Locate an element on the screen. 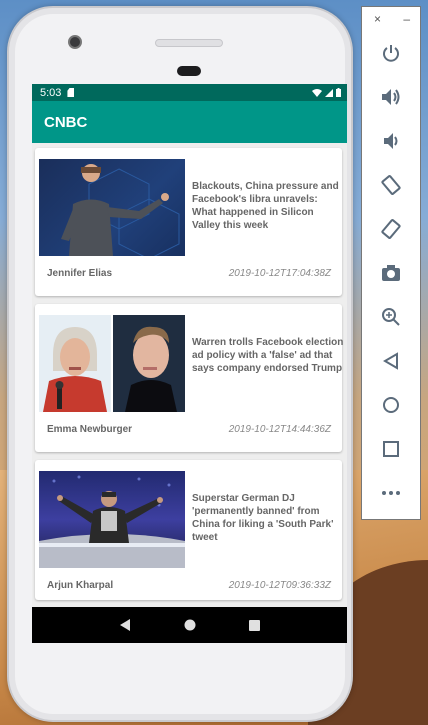 Image resolution: width=428 pixels, height=725 pixels. status-time: 5:03 is located at coordinates (51, 92).